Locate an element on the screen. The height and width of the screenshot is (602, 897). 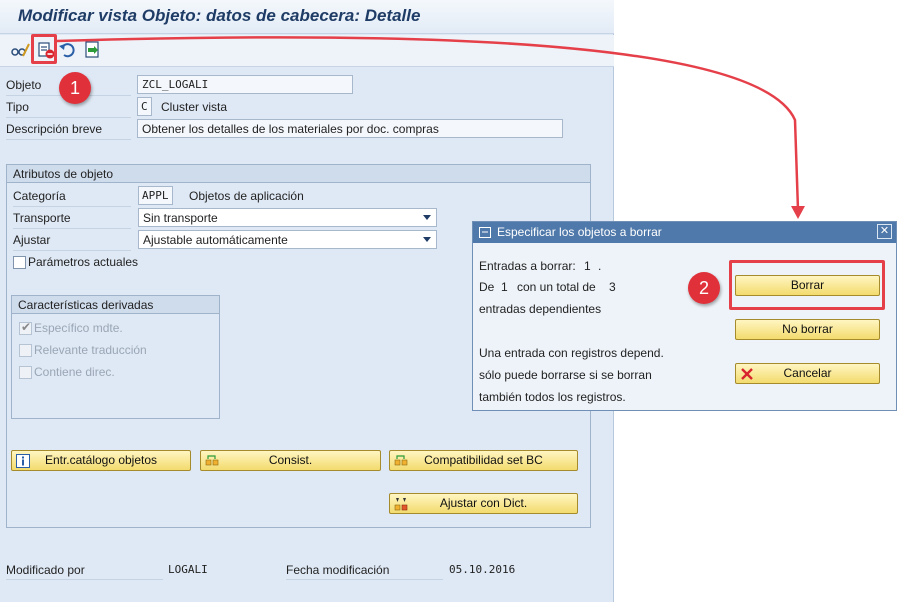
cancel-x-icon is located at coordinates (747, 374).